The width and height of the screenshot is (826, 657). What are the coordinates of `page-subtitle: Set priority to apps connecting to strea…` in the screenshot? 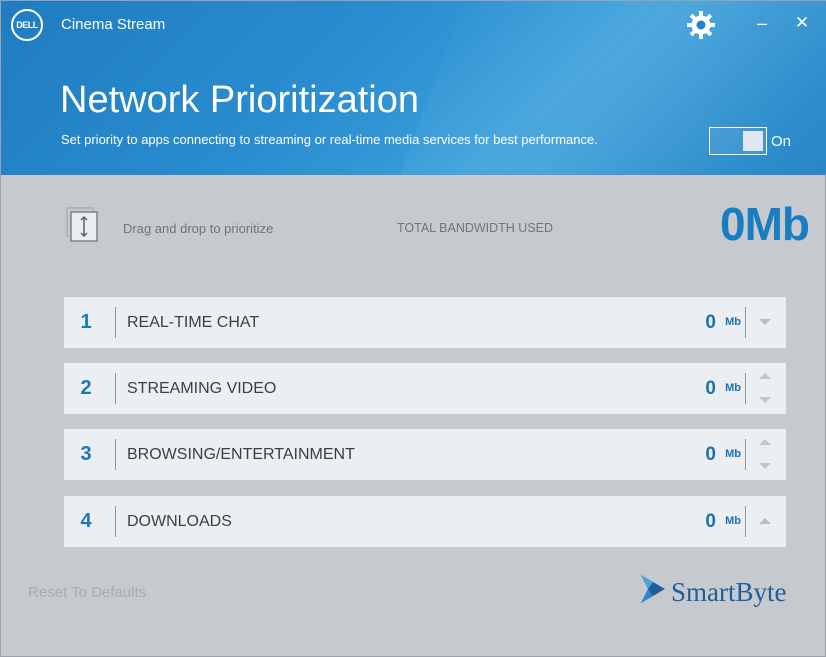 It's located at (329, 139).